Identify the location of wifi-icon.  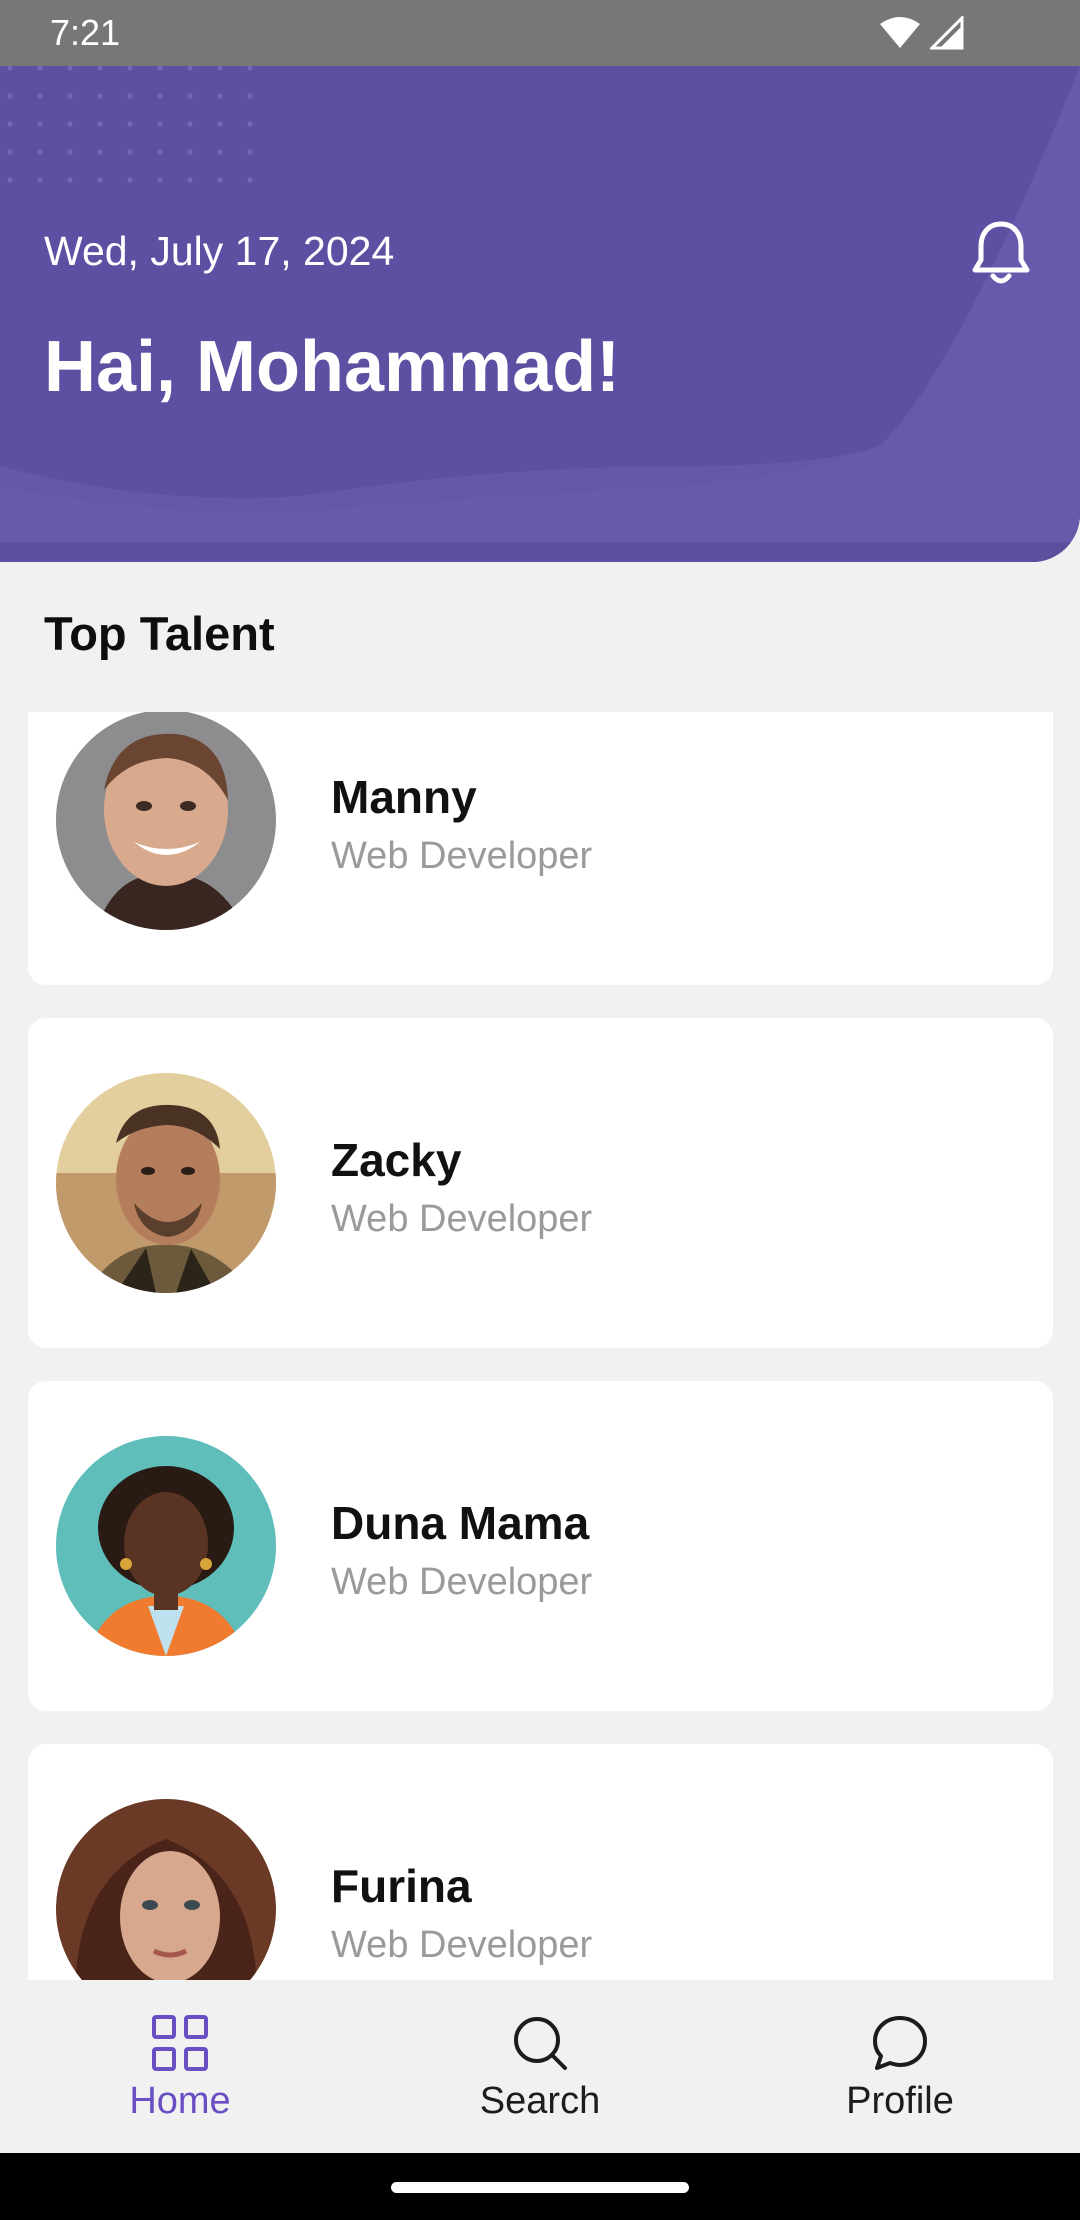
(900, 35).